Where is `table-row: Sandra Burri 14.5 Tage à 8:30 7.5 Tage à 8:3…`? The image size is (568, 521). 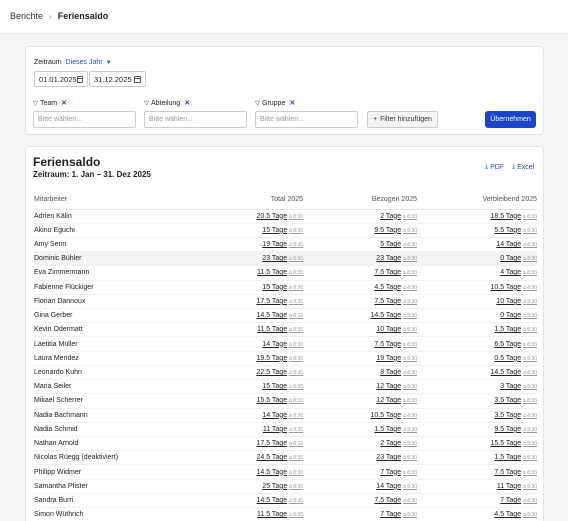
table-row: Sandra Burri 14.5 Tage à 8:30 7.5 Tage à 8:3… is located at coordinates (285, 501).